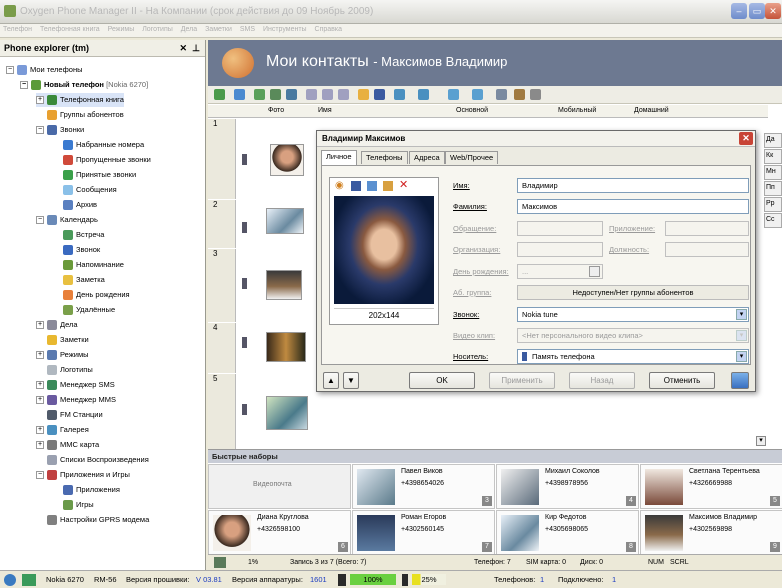 This screenshot has height=588, width=782. What do you see at coordinates (379, 94) in the screenshot?
I see `save-icon` at bounding box center [379, 94].